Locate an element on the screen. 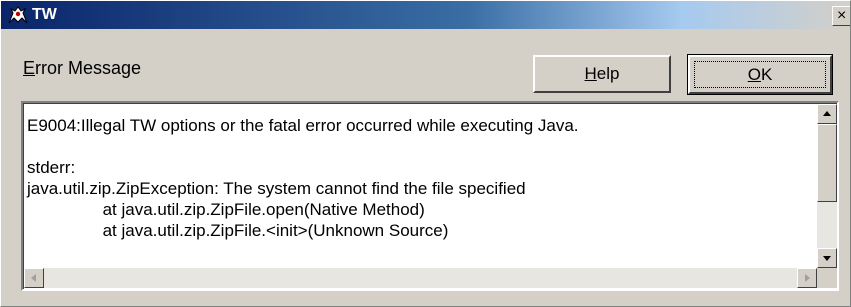 The image size is (851, 307). label-mnemonic: E is located at coordinates (29, 68).